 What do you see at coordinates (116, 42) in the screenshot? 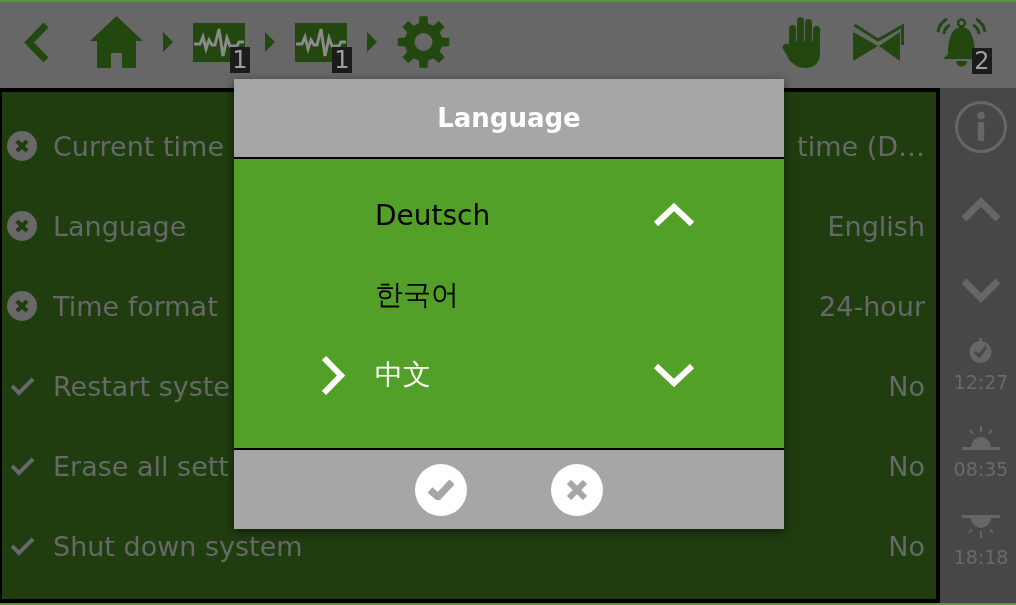
I see `home-icon` at bounding box center [116, 42].